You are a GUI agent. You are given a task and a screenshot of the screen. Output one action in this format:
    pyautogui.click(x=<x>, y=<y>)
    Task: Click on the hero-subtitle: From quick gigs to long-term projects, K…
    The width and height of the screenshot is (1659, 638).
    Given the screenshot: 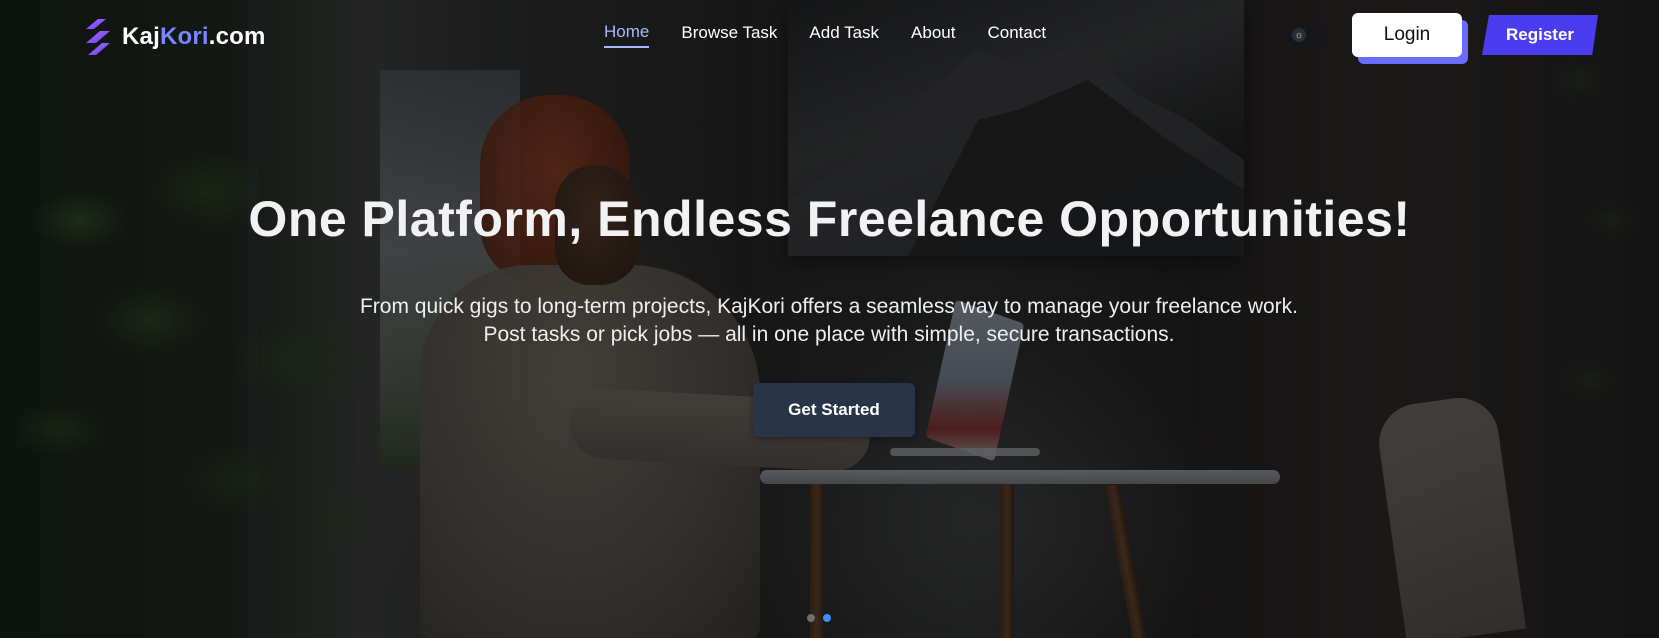 What is the action you would take?
    pyautogui.click(x=828, y=320)
    